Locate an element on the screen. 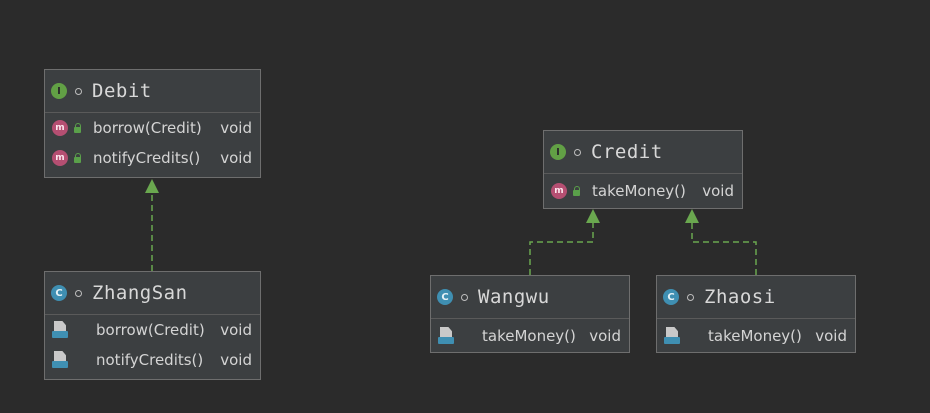 The height and width of the screenshot is (413, 930). method-row: m takeMoney() void is located at coordinates (643, 191).